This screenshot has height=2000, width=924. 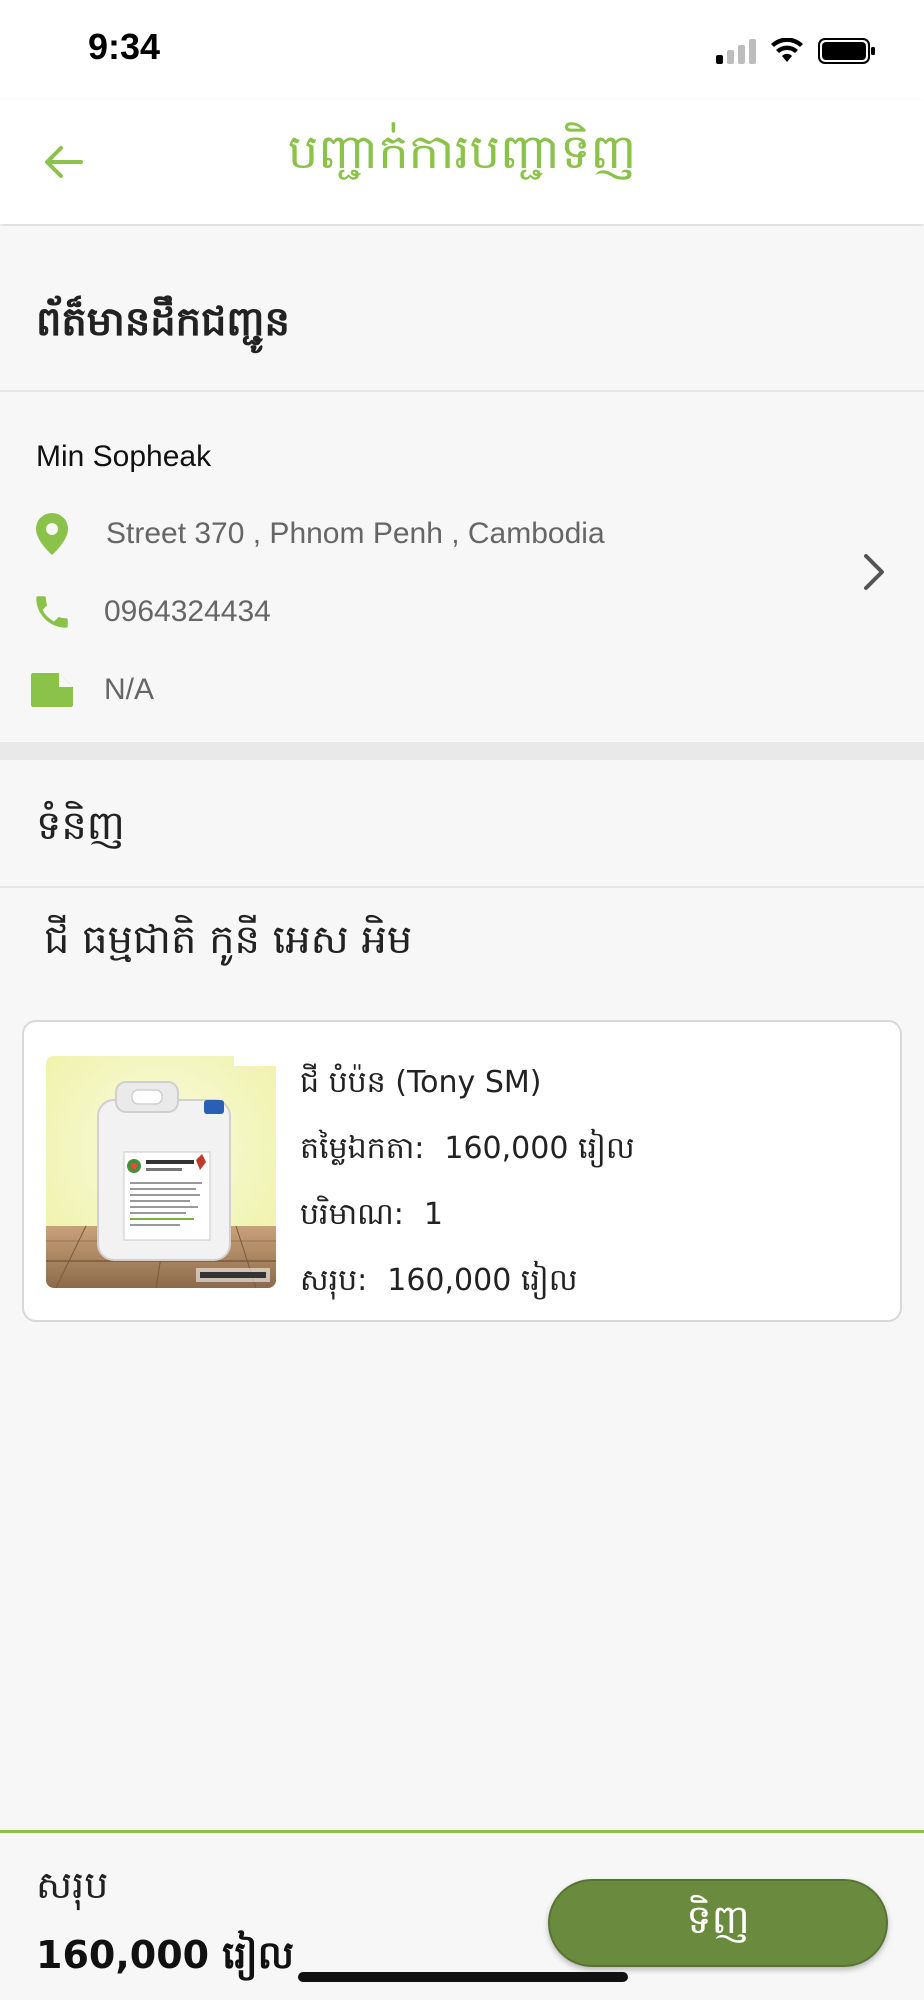 What do you see at coordinates (52, 534) in the screenshot?
I see `location-pin-icon` at bounding box center [52, 534].